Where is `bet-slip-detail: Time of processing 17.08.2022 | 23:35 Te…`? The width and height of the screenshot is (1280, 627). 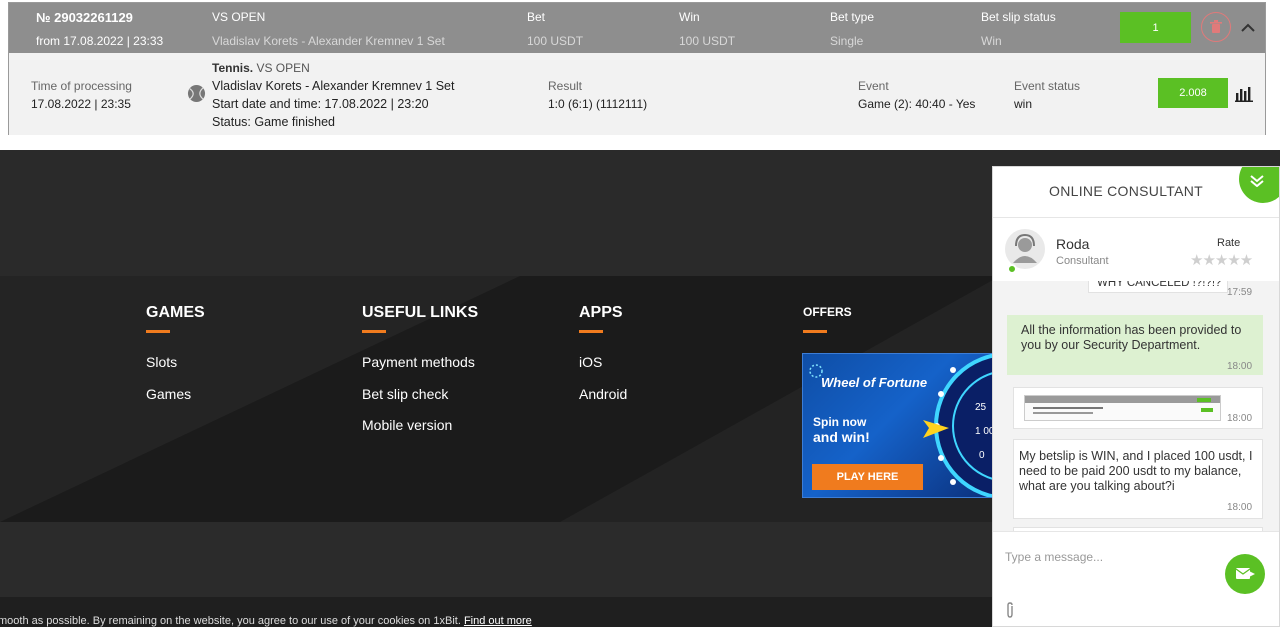 bet-slip-detail: Time of processing 17.08.2022 | 23:35 Te… is located at coordinates (637, 94).